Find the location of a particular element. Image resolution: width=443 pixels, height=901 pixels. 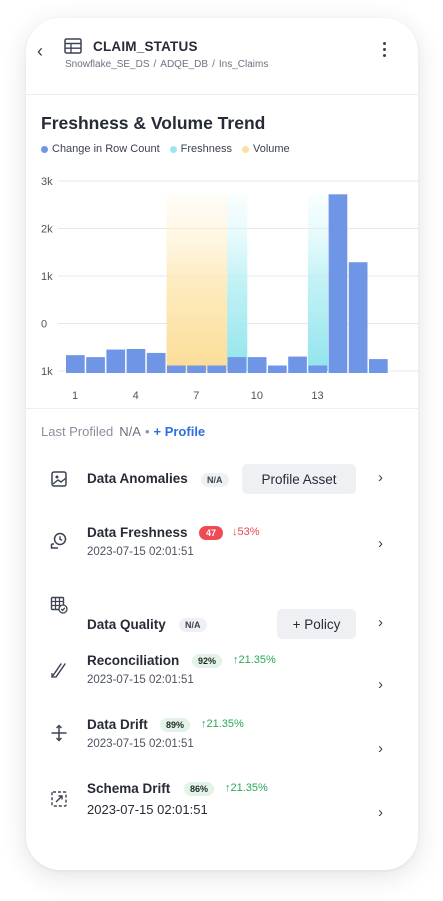

reconcile-icon is located at coordinates (58, 670).